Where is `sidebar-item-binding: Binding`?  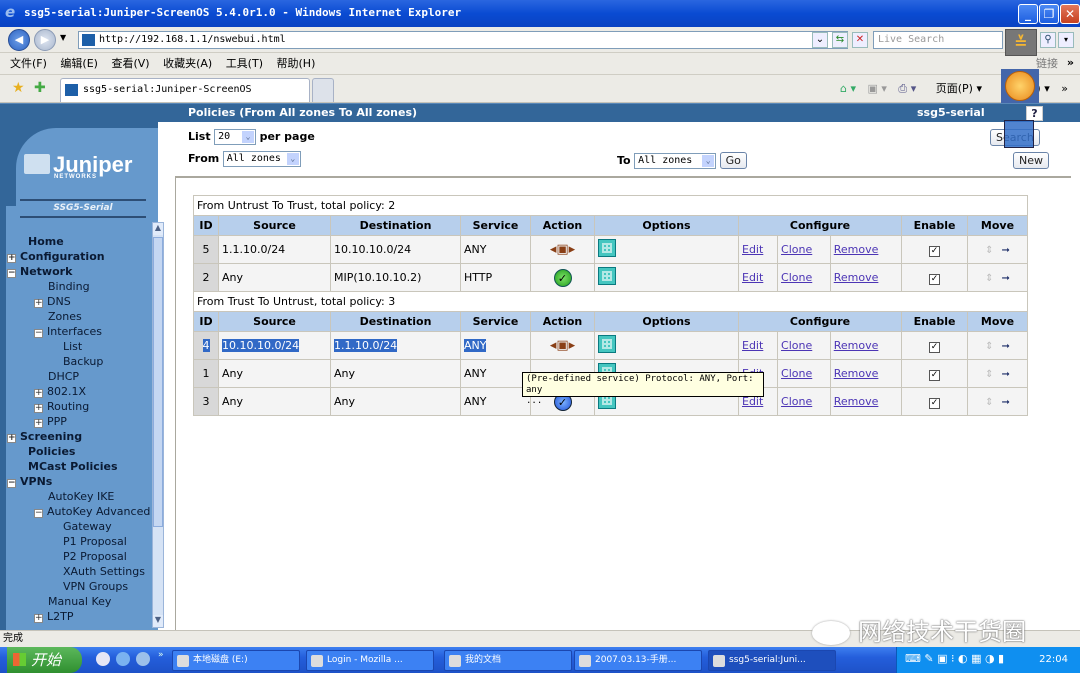 sidebar-item-binding: Binding is located at coordinates (76, 286).